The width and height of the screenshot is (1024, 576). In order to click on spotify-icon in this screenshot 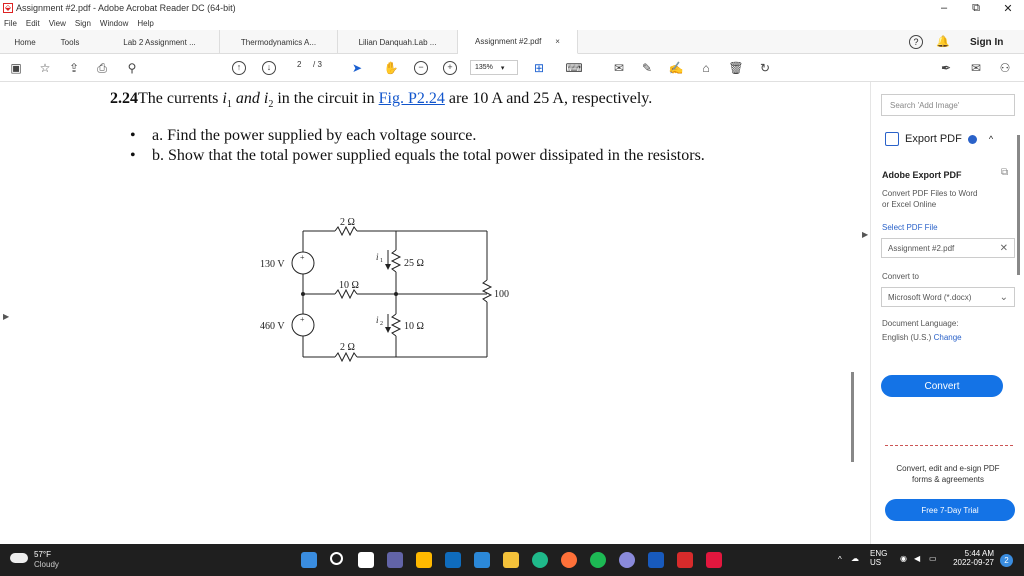, I will do `click(598, 560)`.